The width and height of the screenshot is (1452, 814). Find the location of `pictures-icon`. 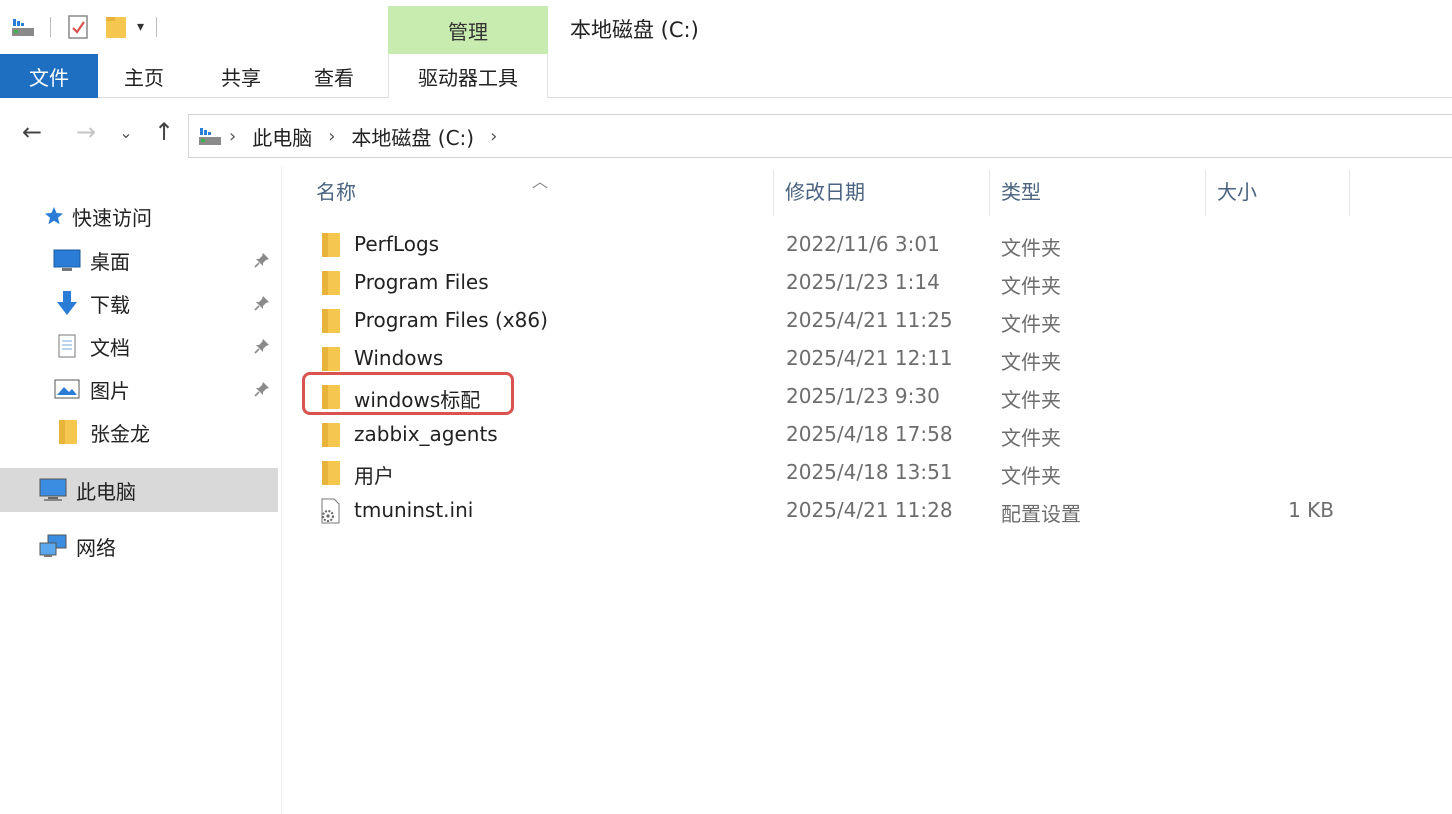

pictures-icon is located at coordinates (67, 389).